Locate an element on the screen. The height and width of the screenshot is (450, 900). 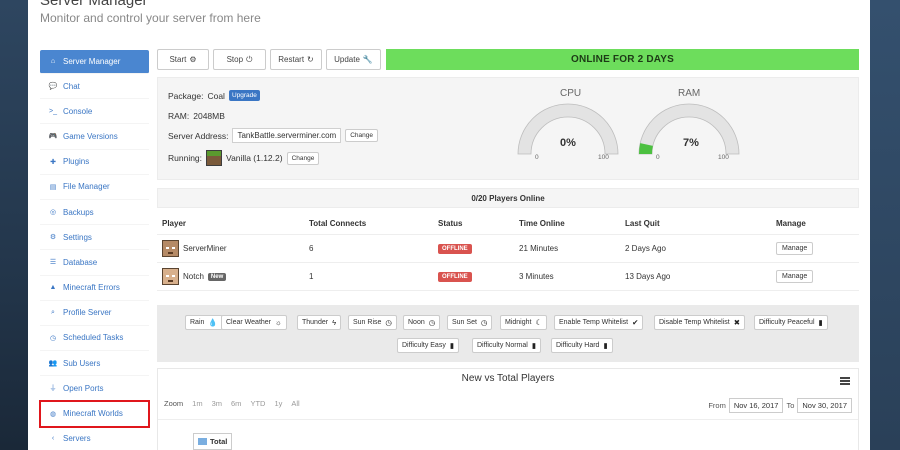
midnight-button: Midnight ☾ is located at coordinates (524, 322).